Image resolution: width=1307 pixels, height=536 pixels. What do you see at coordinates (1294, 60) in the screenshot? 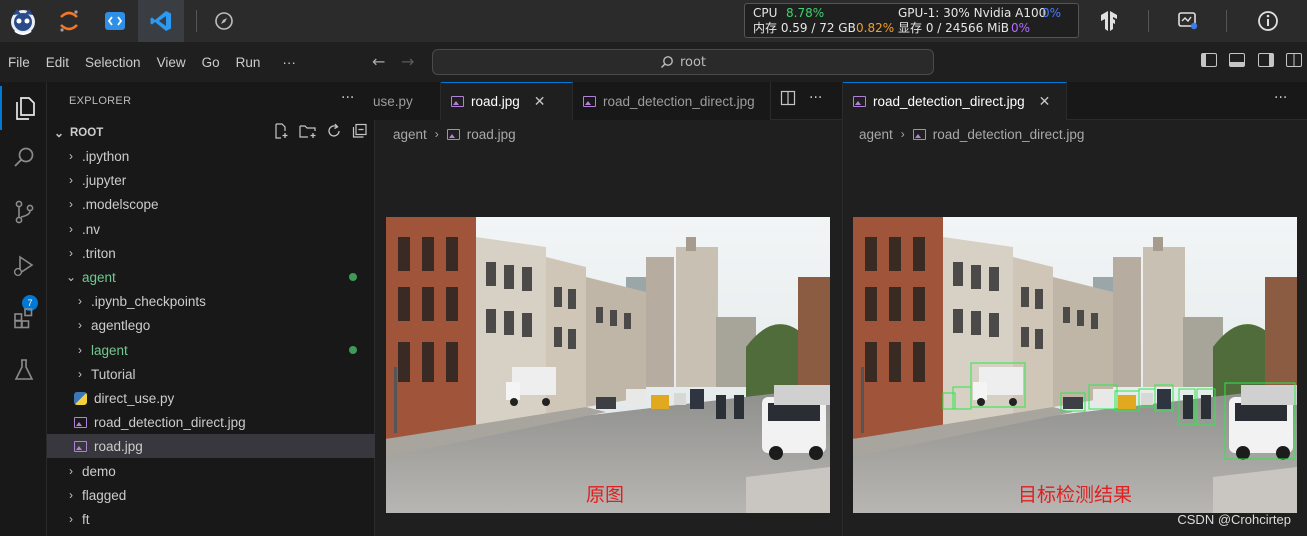
I see `customize-layout-icon` at bounding box center [1294, 60].